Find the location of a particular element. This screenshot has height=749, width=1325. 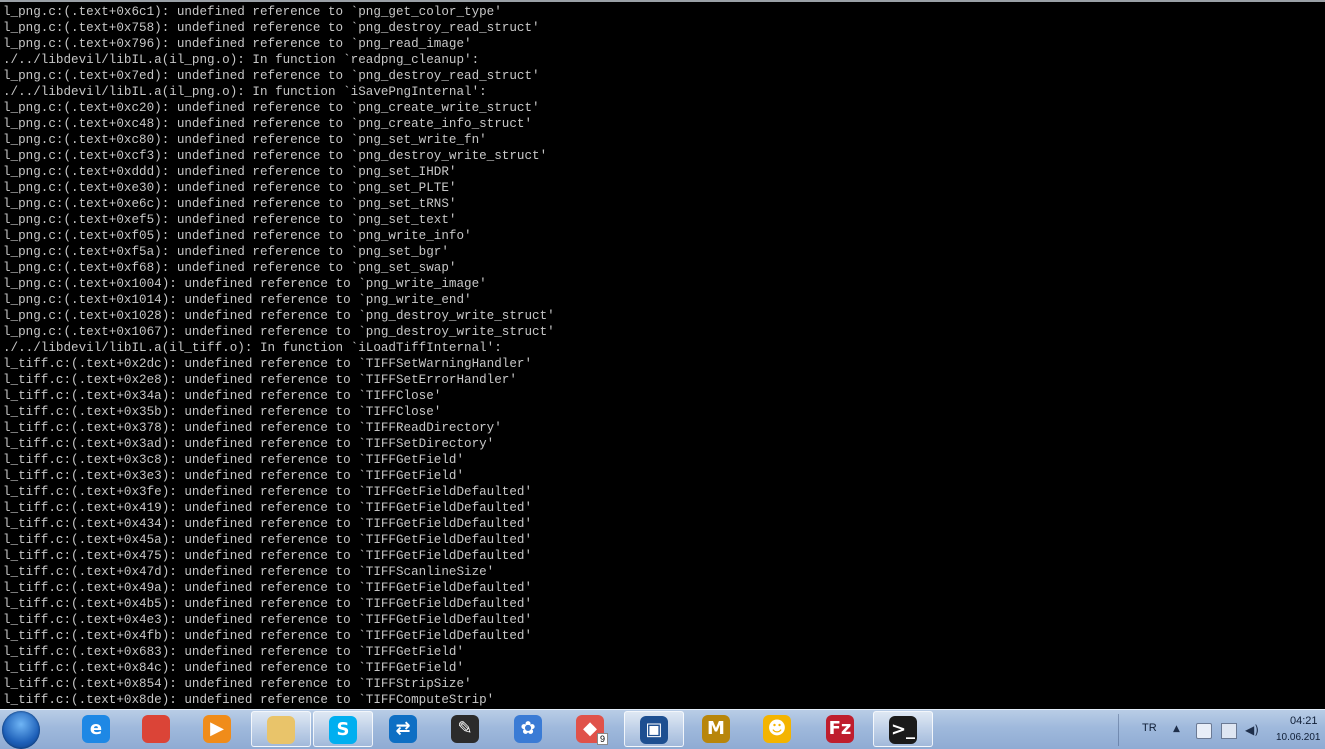

taskbar-button-skype: S is located at coordinates (343, 729).